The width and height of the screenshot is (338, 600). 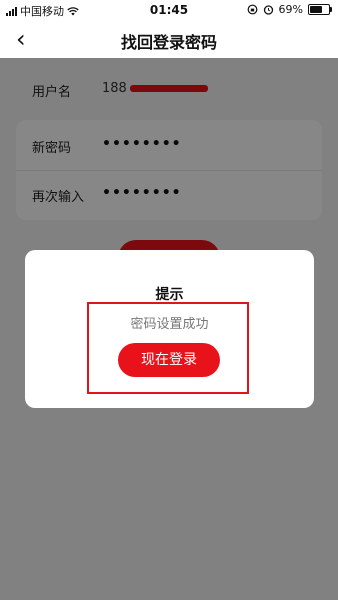 I want to click on login-now-button: 现在登录, so click(x=169, y=360).